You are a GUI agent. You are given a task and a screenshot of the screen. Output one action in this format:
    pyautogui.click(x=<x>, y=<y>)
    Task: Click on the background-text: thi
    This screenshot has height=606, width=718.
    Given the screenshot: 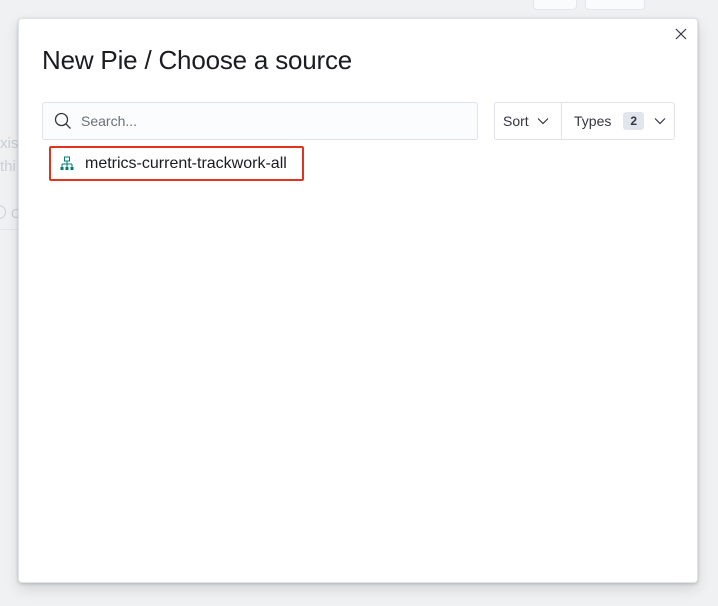 What is the action you would take?
    pyautogui.click(x=8, y=166)
    